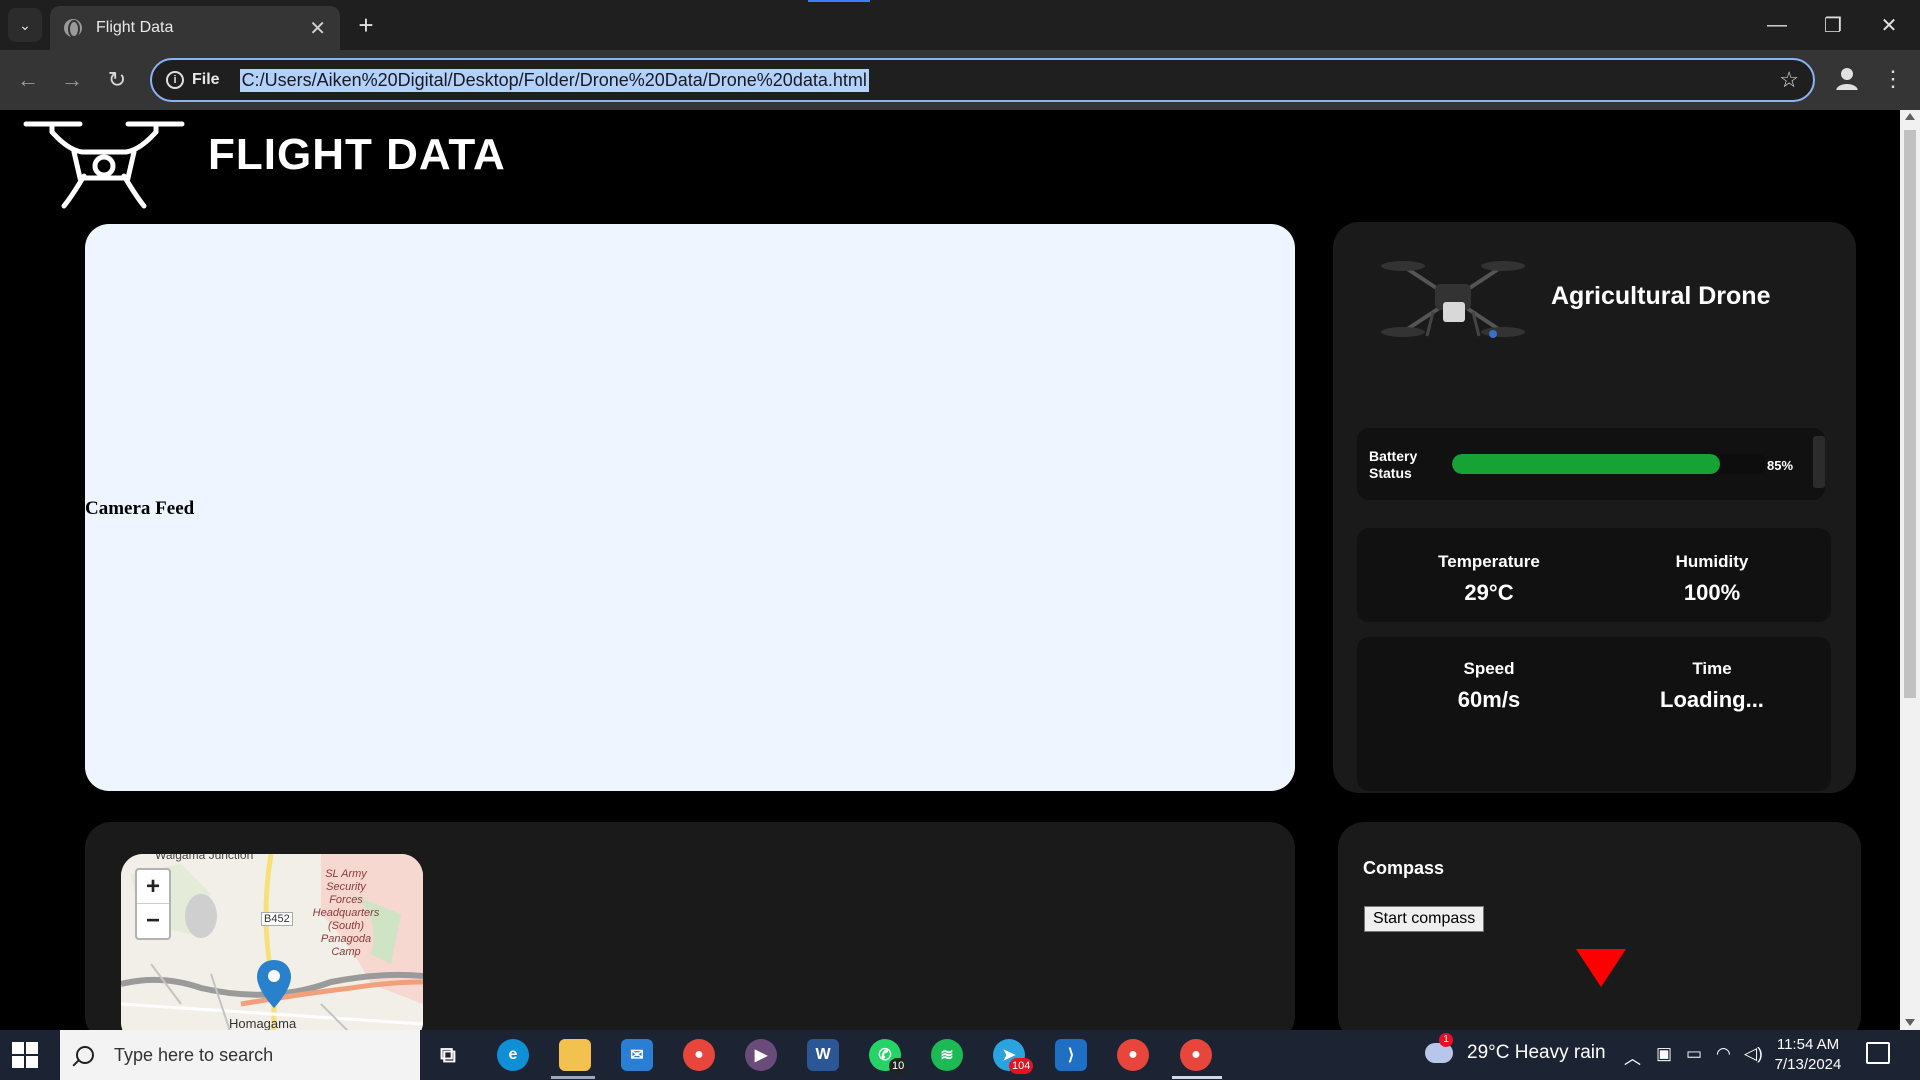  I want to click on scroll-up-icon, so click(1910, 116).